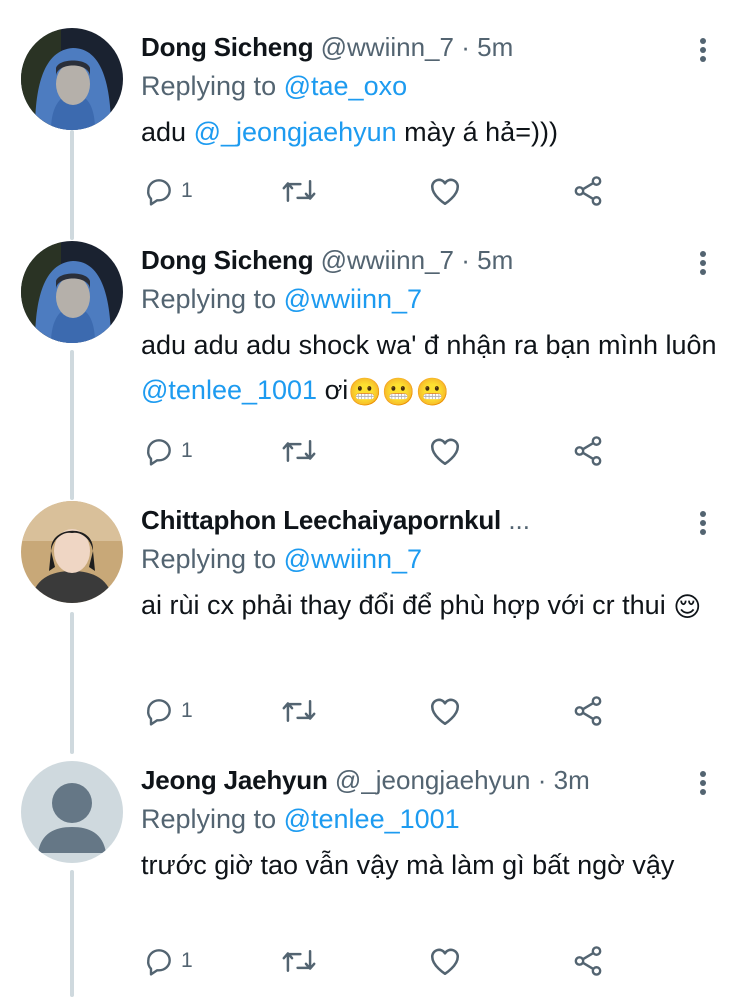 This screenshot has width=750, height=997. Describe the element at coordinates (295, 132) in the screenshot. I see `mention-link: @_jeongjaehyun` at that location.